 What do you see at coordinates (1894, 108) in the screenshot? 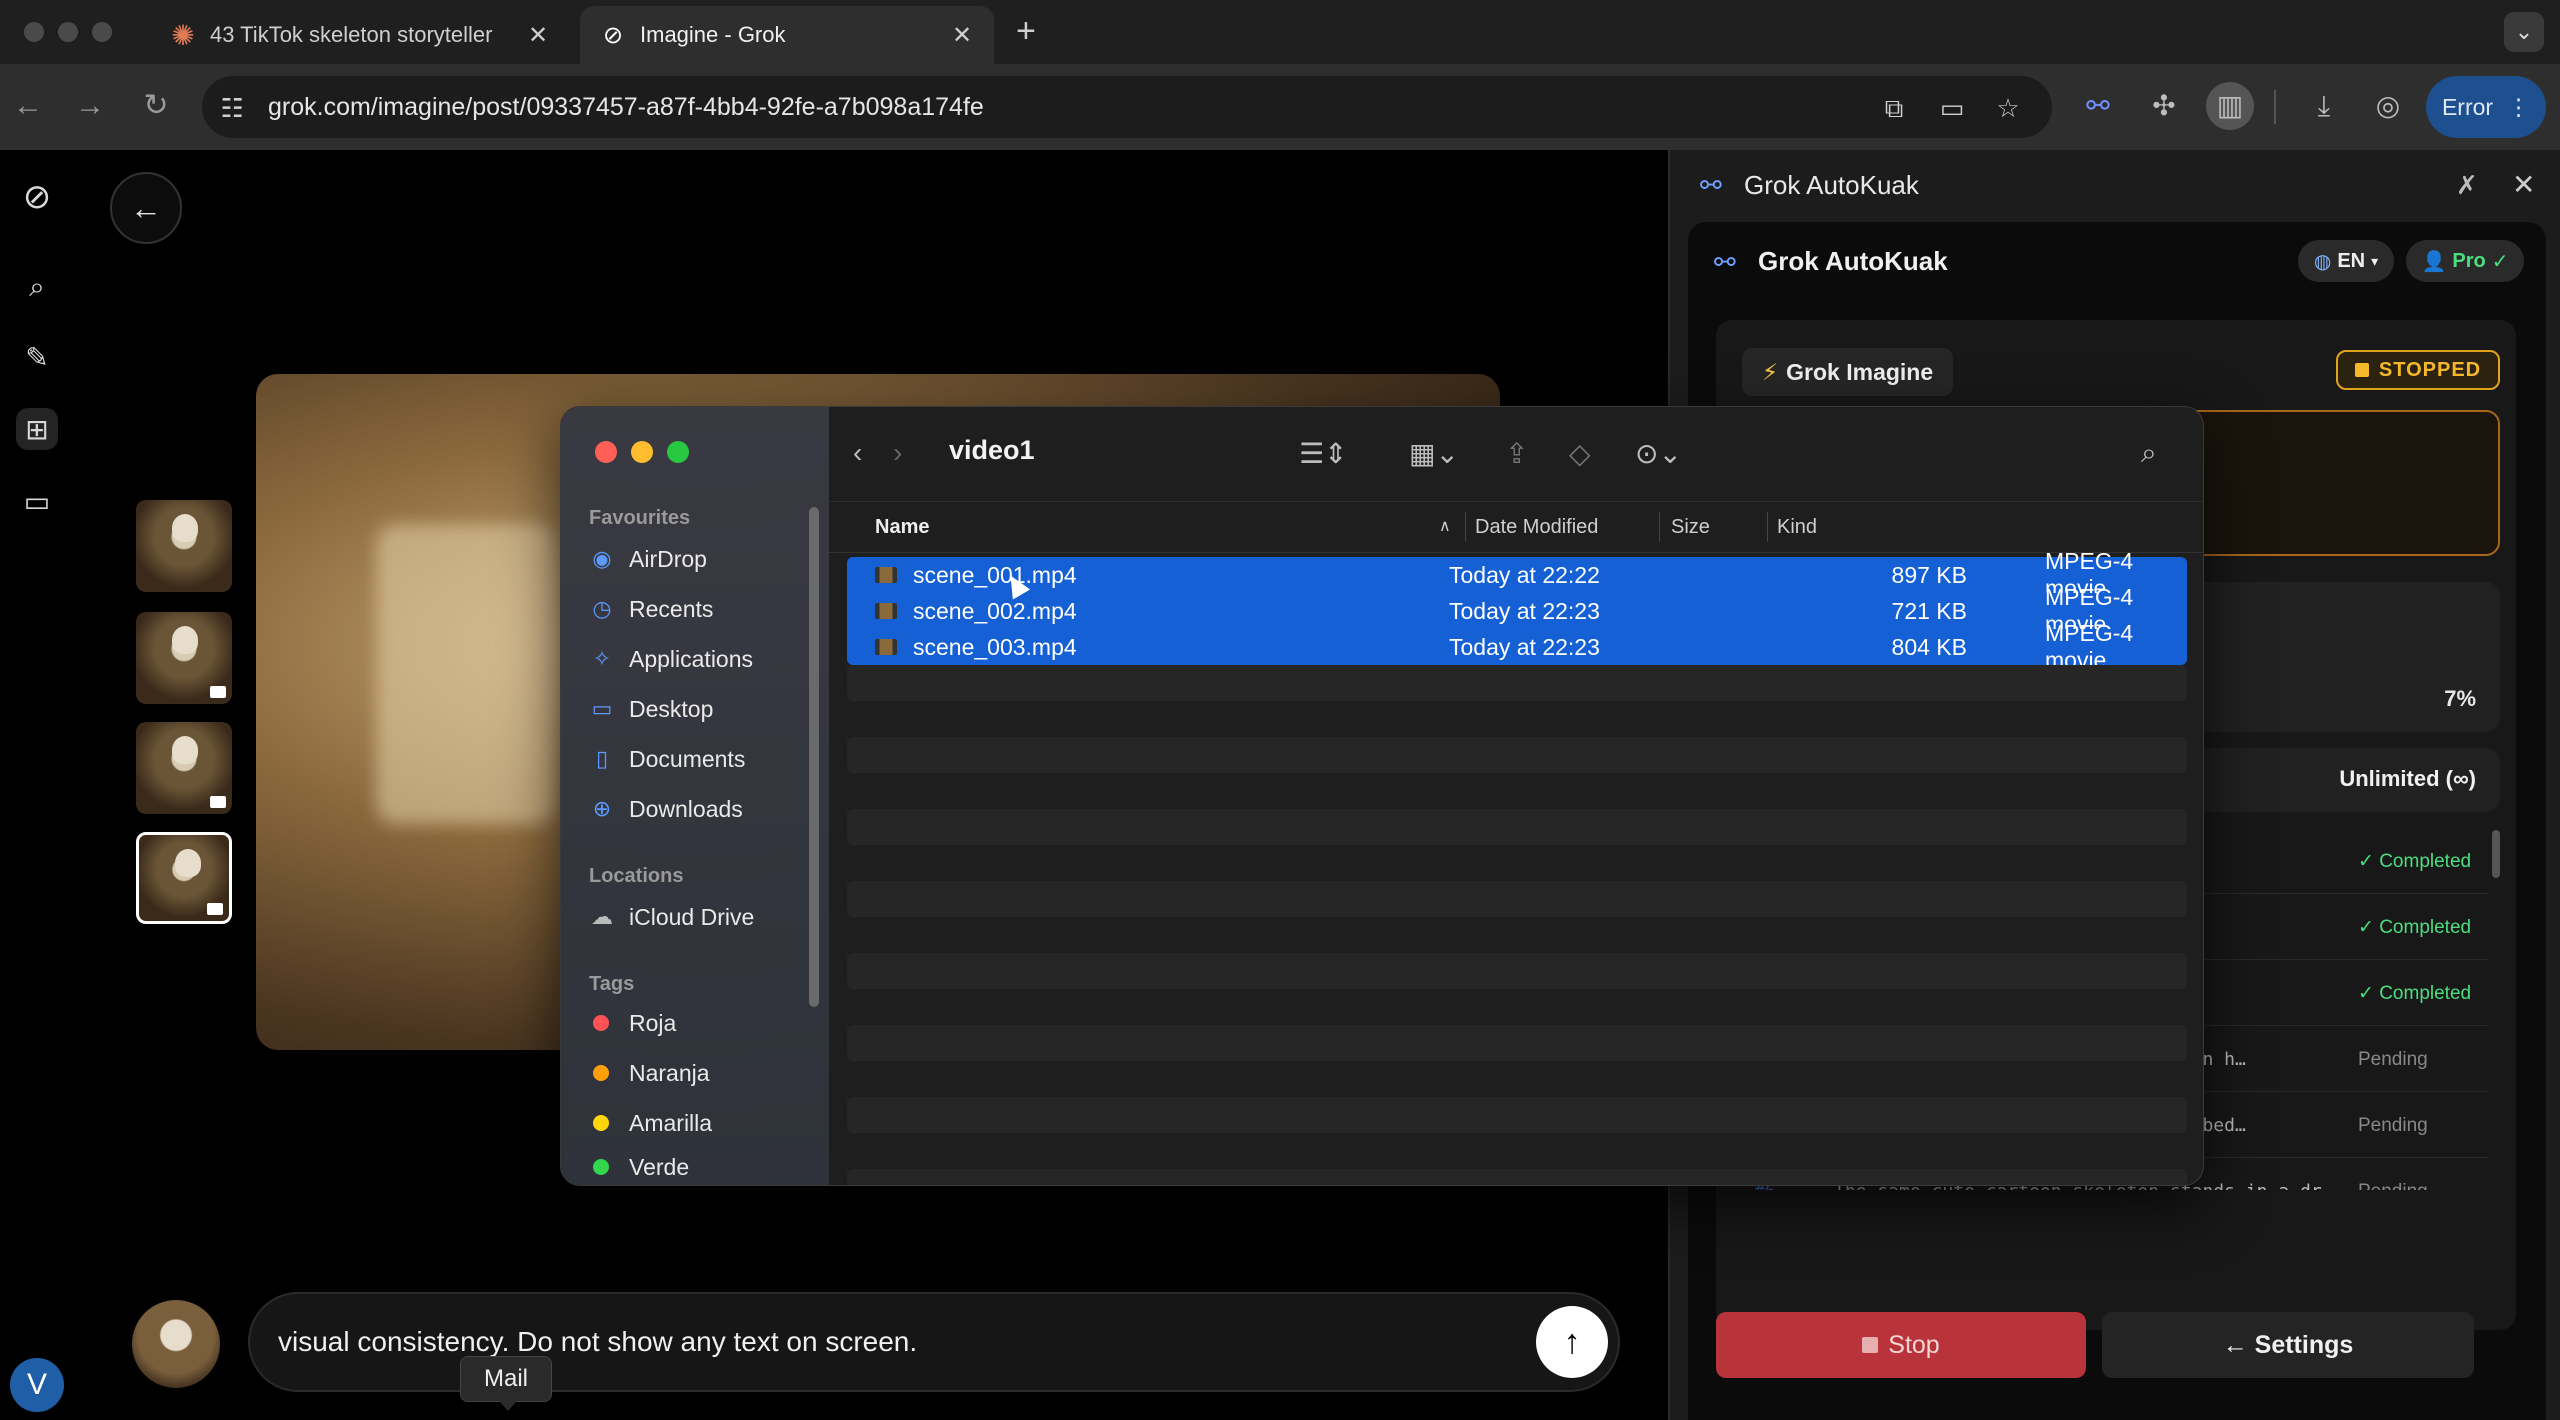
I see `translate-icon: ⧉` at bounding box center [1894, 108].